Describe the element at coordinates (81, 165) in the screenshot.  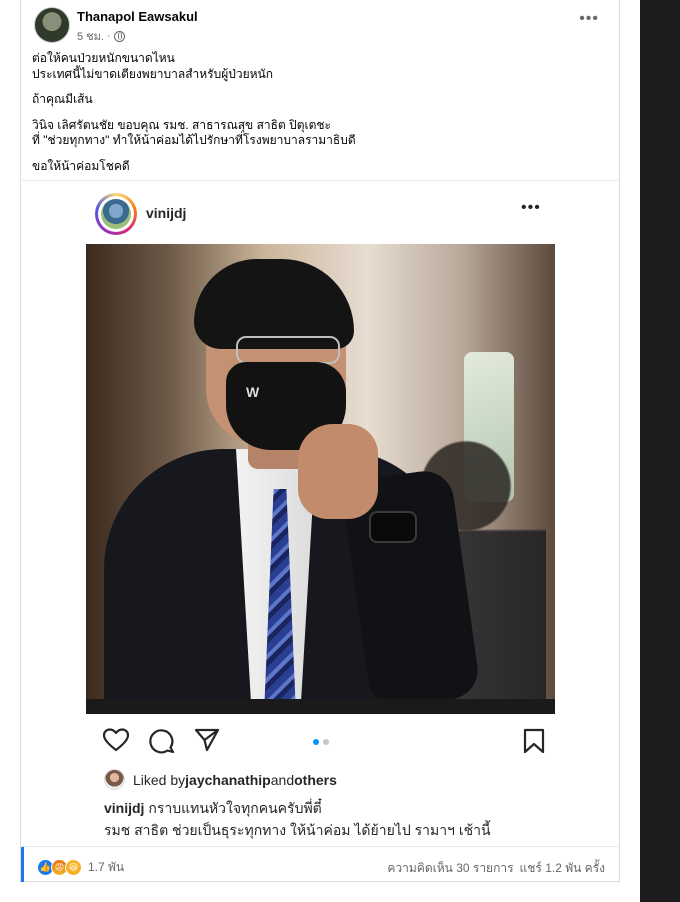
I see `caption-line: ขอให้น้าค่อมโชคดี` at that location.